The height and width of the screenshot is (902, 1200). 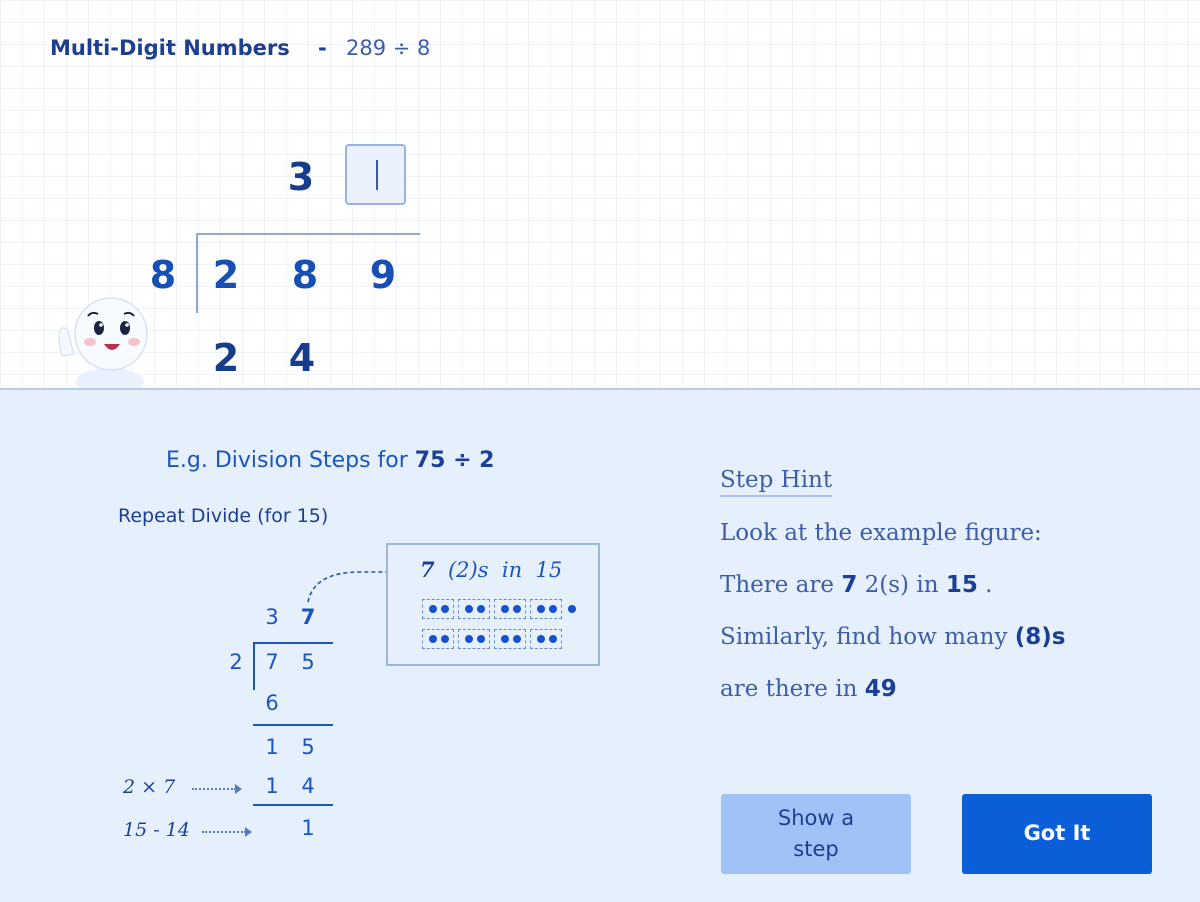 What do you see at coordinates (572, 609) in the screenshot?
I see `extra-dot` at bounding box center [572, 609].